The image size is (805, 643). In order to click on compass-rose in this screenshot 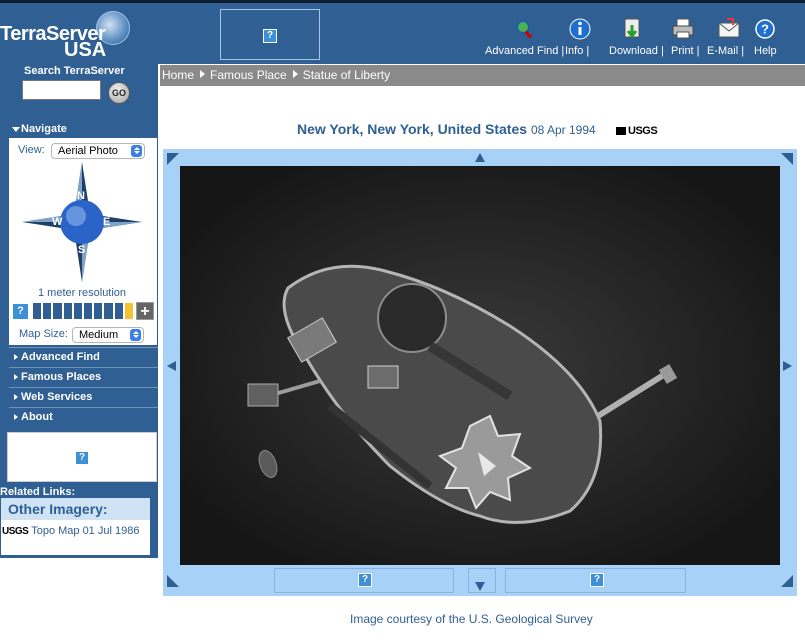, I will do `click(82, 222)`.